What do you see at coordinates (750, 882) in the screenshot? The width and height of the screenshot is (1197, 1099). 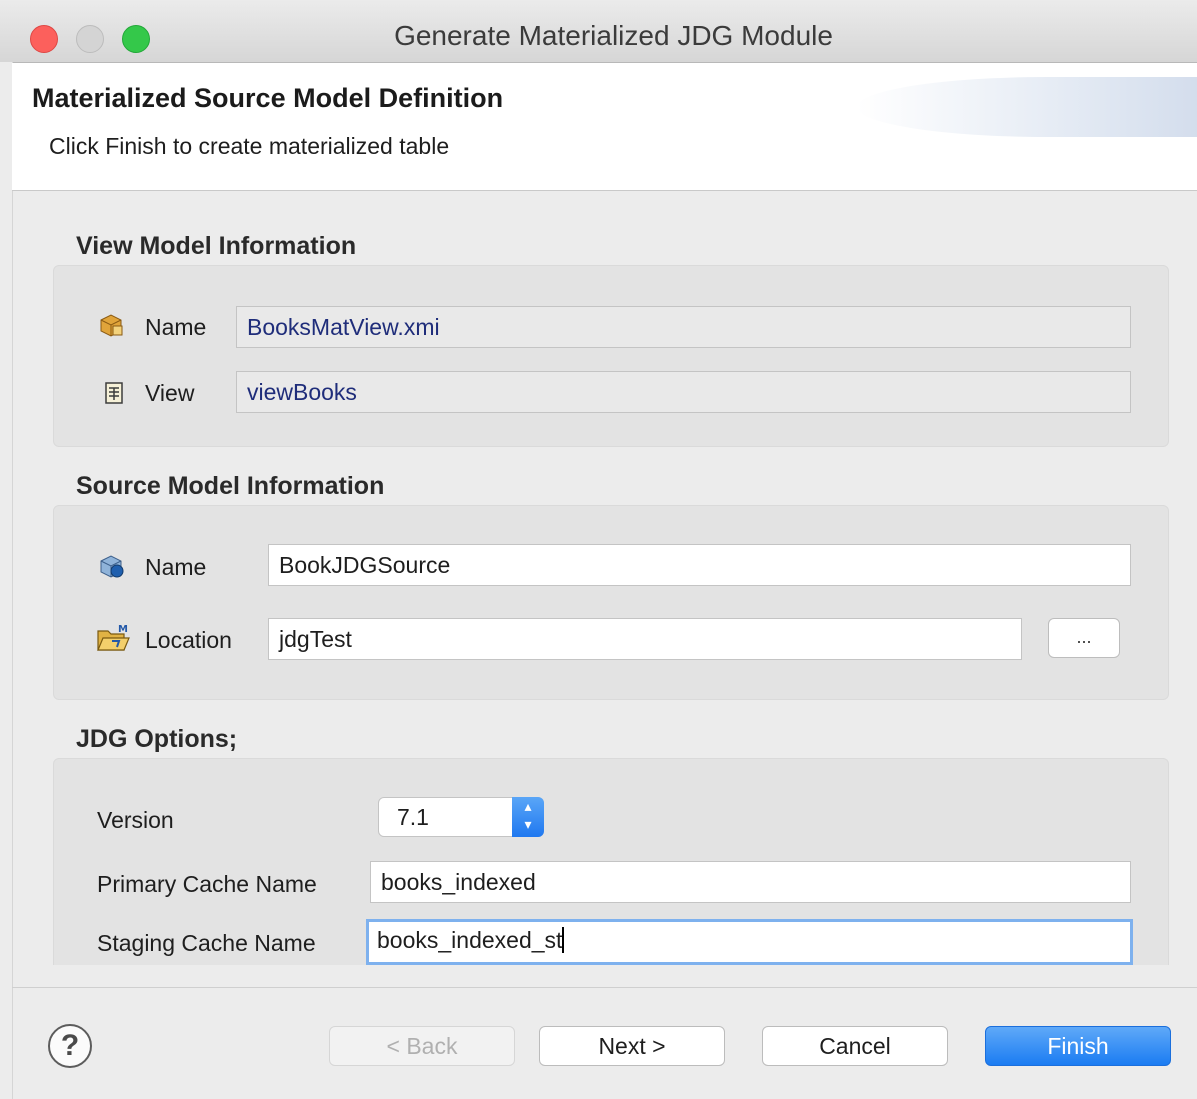 I see `primary-cache-input: books_indexed` at bounding box center [750, 882].